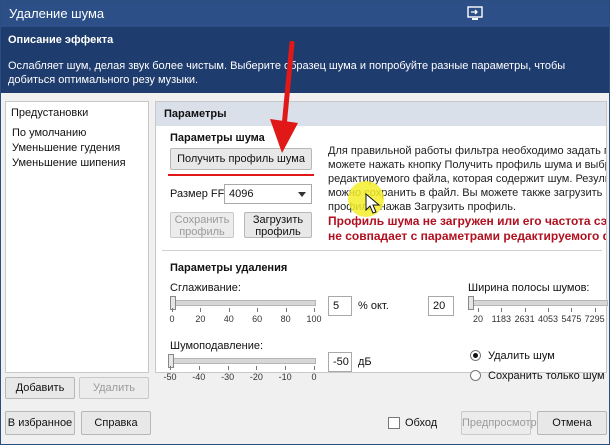  Describe the element at coordinates (170, 377) in the screenshot. I see `slider-tick-label: -50` at that location.